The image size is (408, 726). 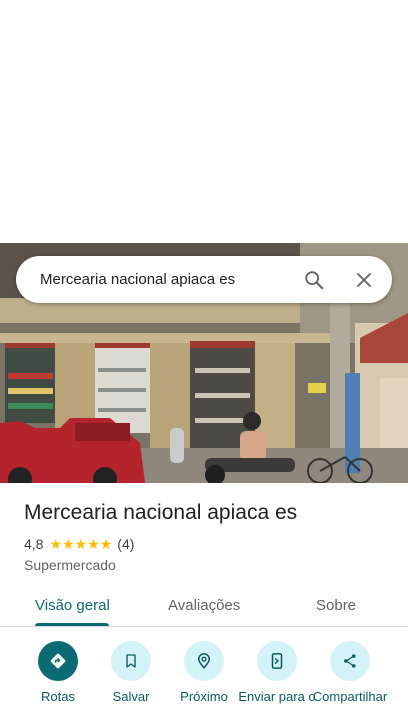 What do you see at coordinates (364, 280) in the screenshot?
I see `close-icon` at bounding box center [364, 280].